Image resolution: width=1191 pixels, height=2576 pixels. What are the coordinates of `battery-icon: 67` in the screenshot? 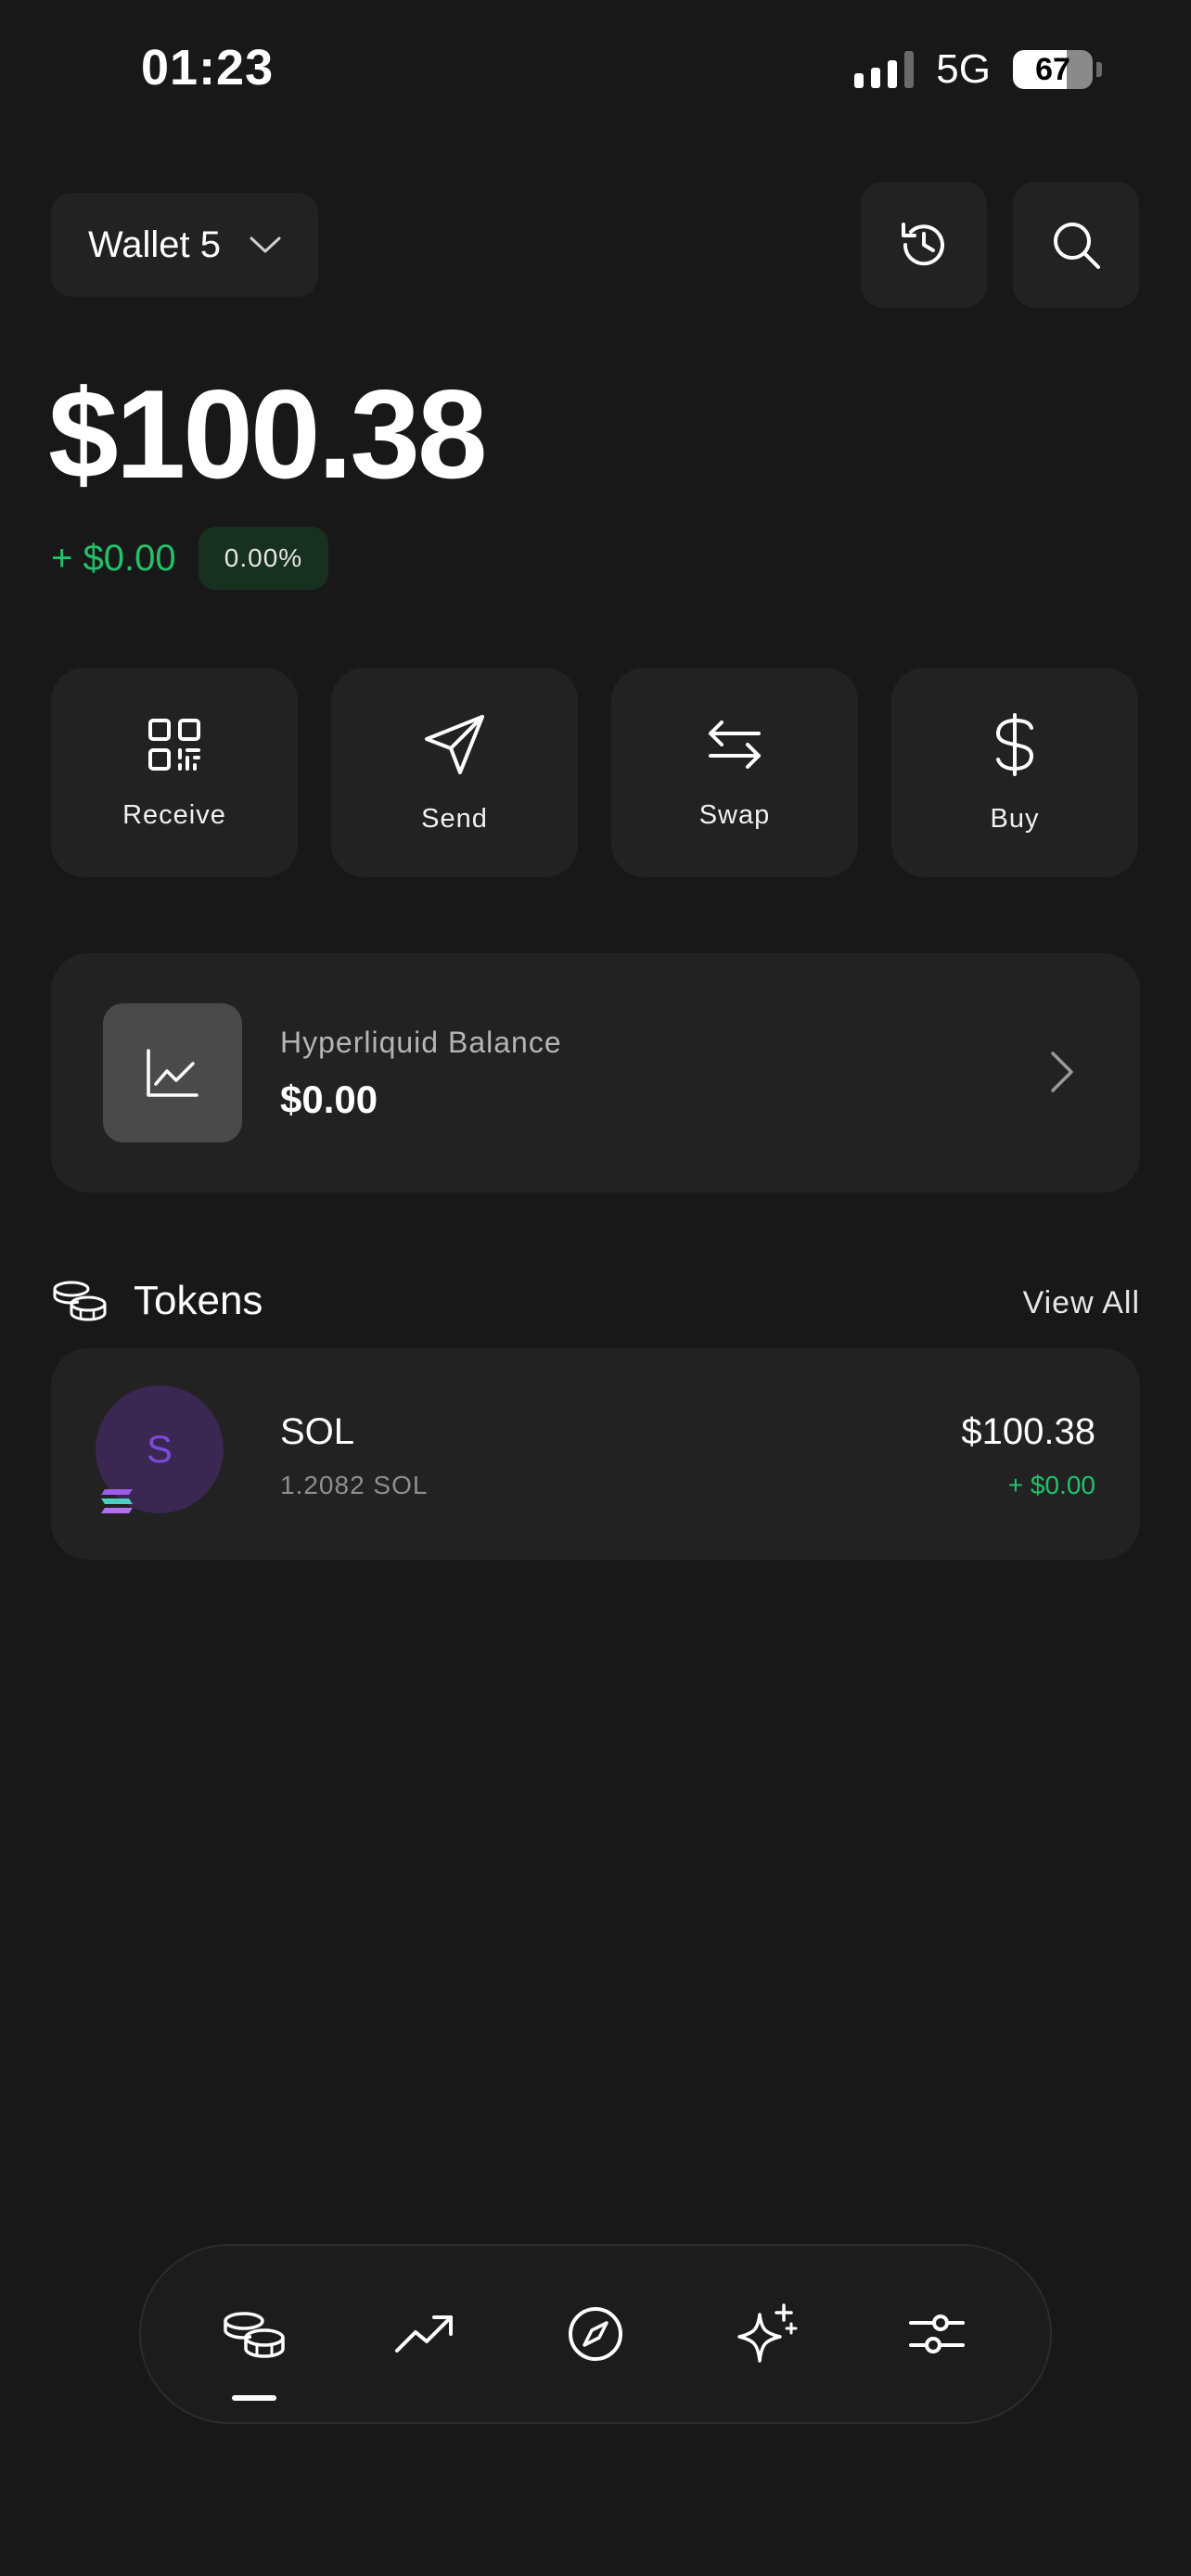 It's located at (1053, 69).